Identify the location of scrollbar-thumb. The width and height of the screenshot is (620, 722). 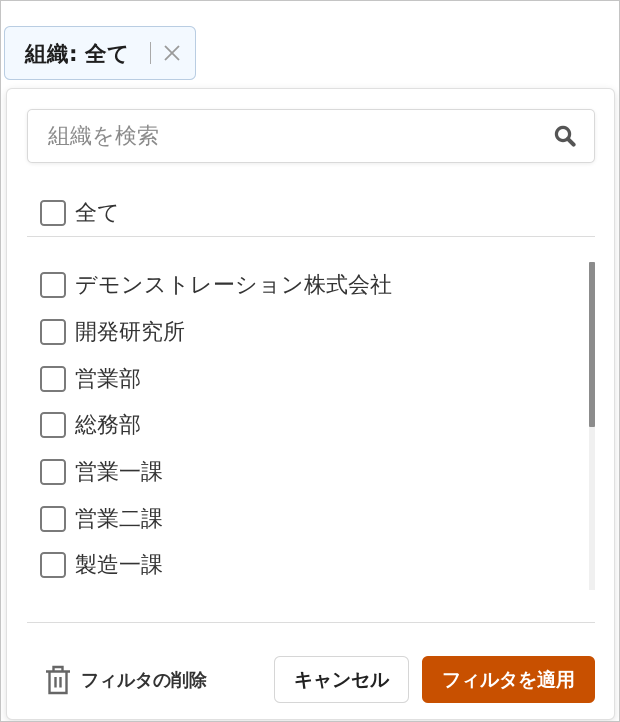
(592, 344).